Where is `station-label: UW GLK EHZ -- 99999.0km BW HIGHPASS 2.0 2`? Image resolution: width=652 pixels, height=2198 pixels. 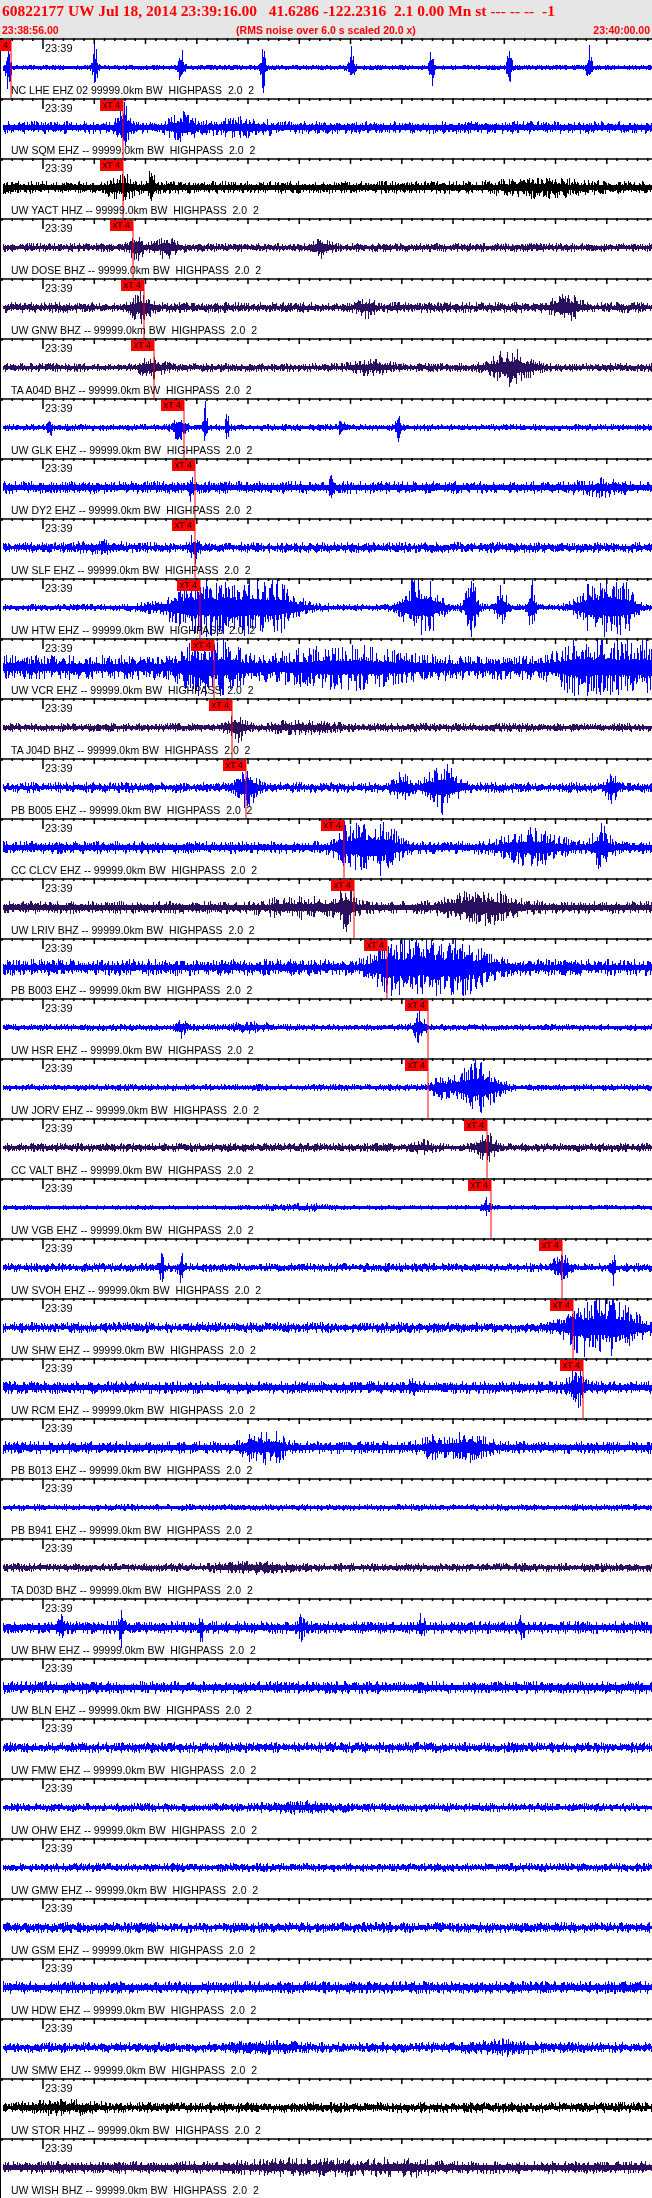
station-label: UW GLK EHZ -- 99999.0km BW HIGHPASS 2.0 2 is located at coordinates (132, 450).